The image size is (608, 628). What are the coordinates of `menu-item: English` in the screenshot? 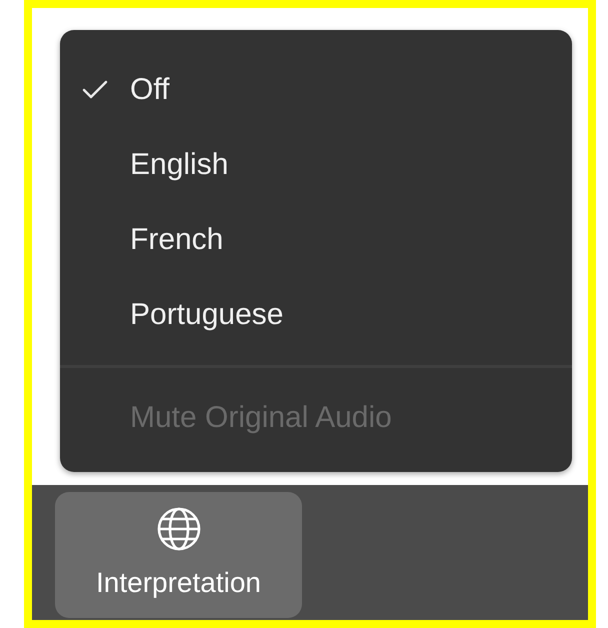 It's located at (316, 164).